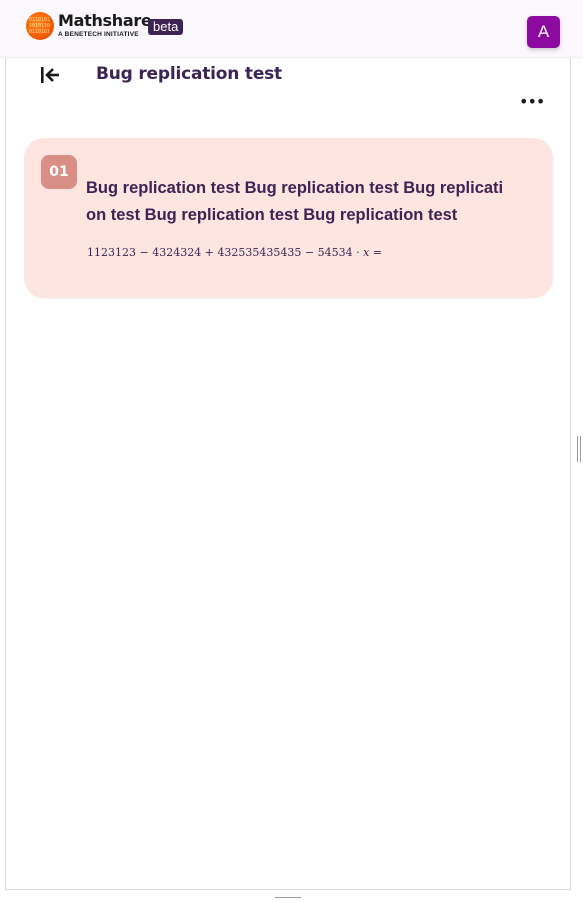 The width and height of the screenshot is (583, 900). I want to click on more-options-button: •••, so click(532, 102).